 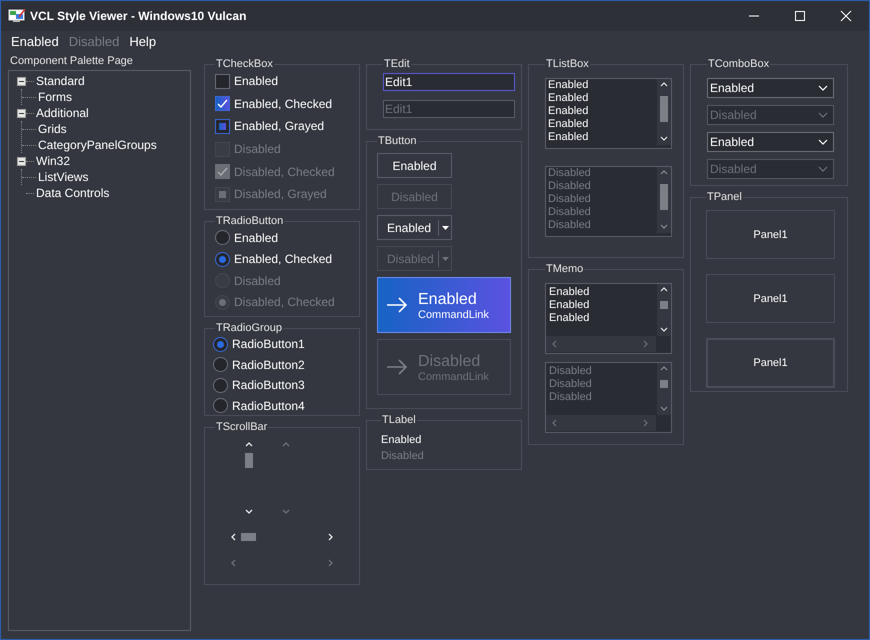 What do you see at coordinates (139, 16) in the screenshot?
I see `window-title: VCL Style Viewer - Windows10 Vulcan` at bounding box center [139, 16].